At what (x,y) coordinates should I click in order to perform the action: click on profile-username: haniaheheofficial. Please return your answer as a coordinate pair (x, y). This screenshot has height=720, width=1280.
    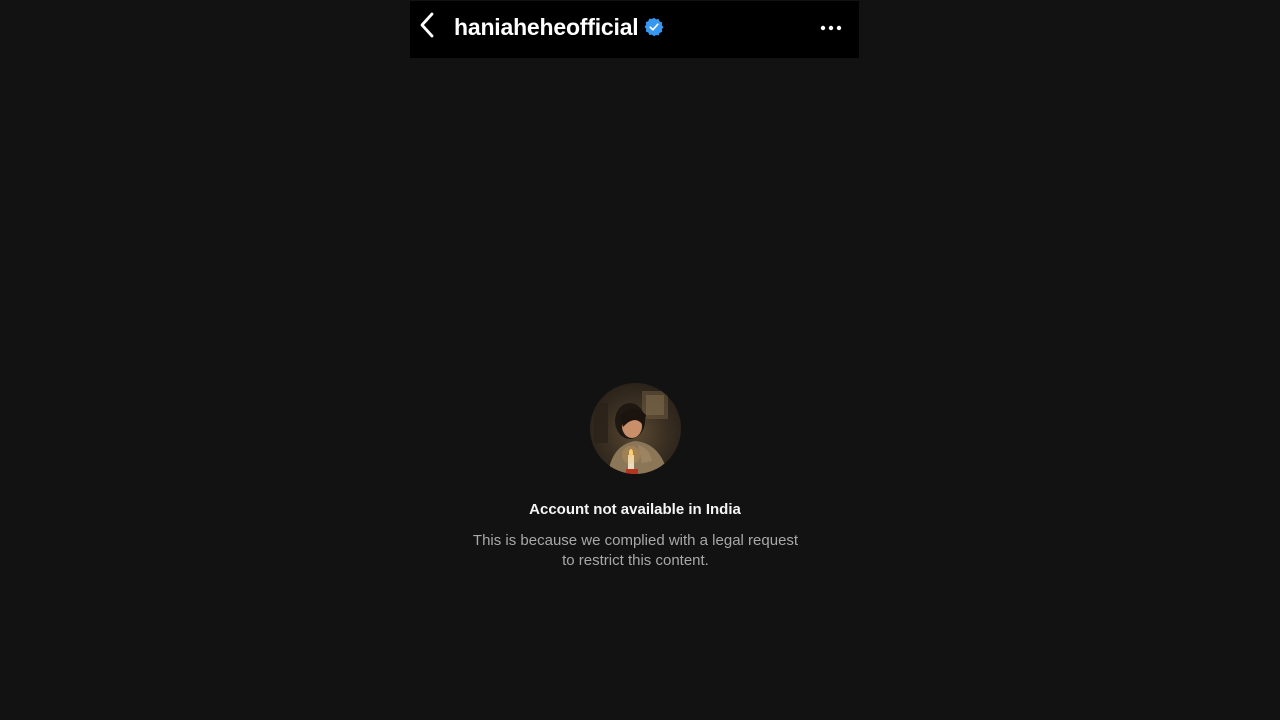
    Looking at the image, I should click on (546, 26).